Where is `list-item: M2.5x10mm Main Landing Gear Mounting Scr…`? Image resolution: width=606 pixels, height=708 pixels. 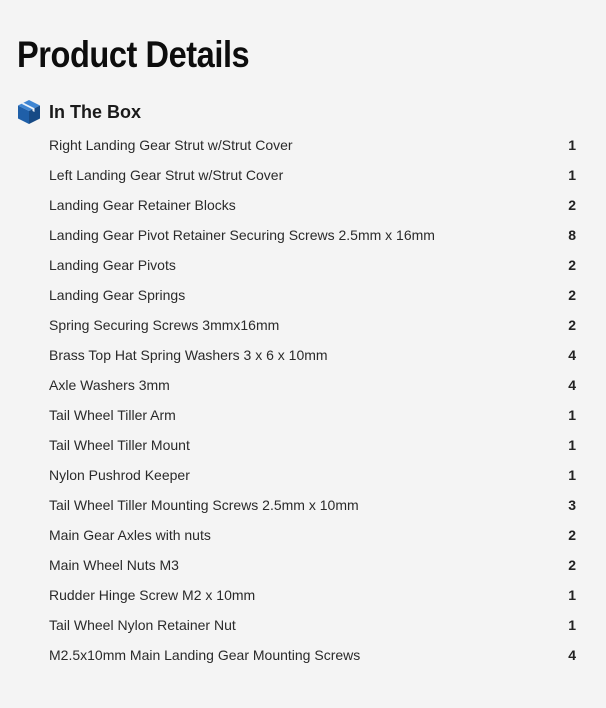
list-item: M2.5x10mm Main Landing Gear Mounting Scr… is located at coordinates (314, 655).